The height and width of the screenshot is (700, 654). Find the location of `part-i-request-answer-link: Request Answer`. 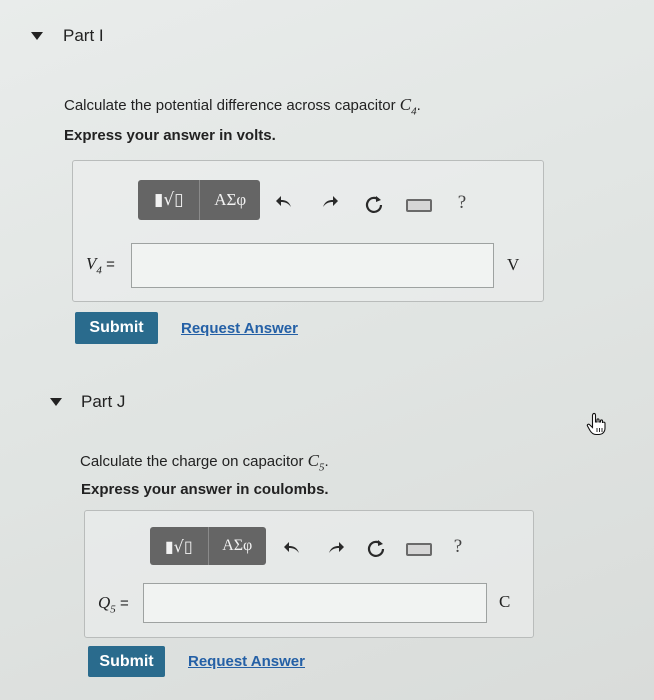

part-i-request-answer-link: Request Answer is located at coordinates (239, 328).